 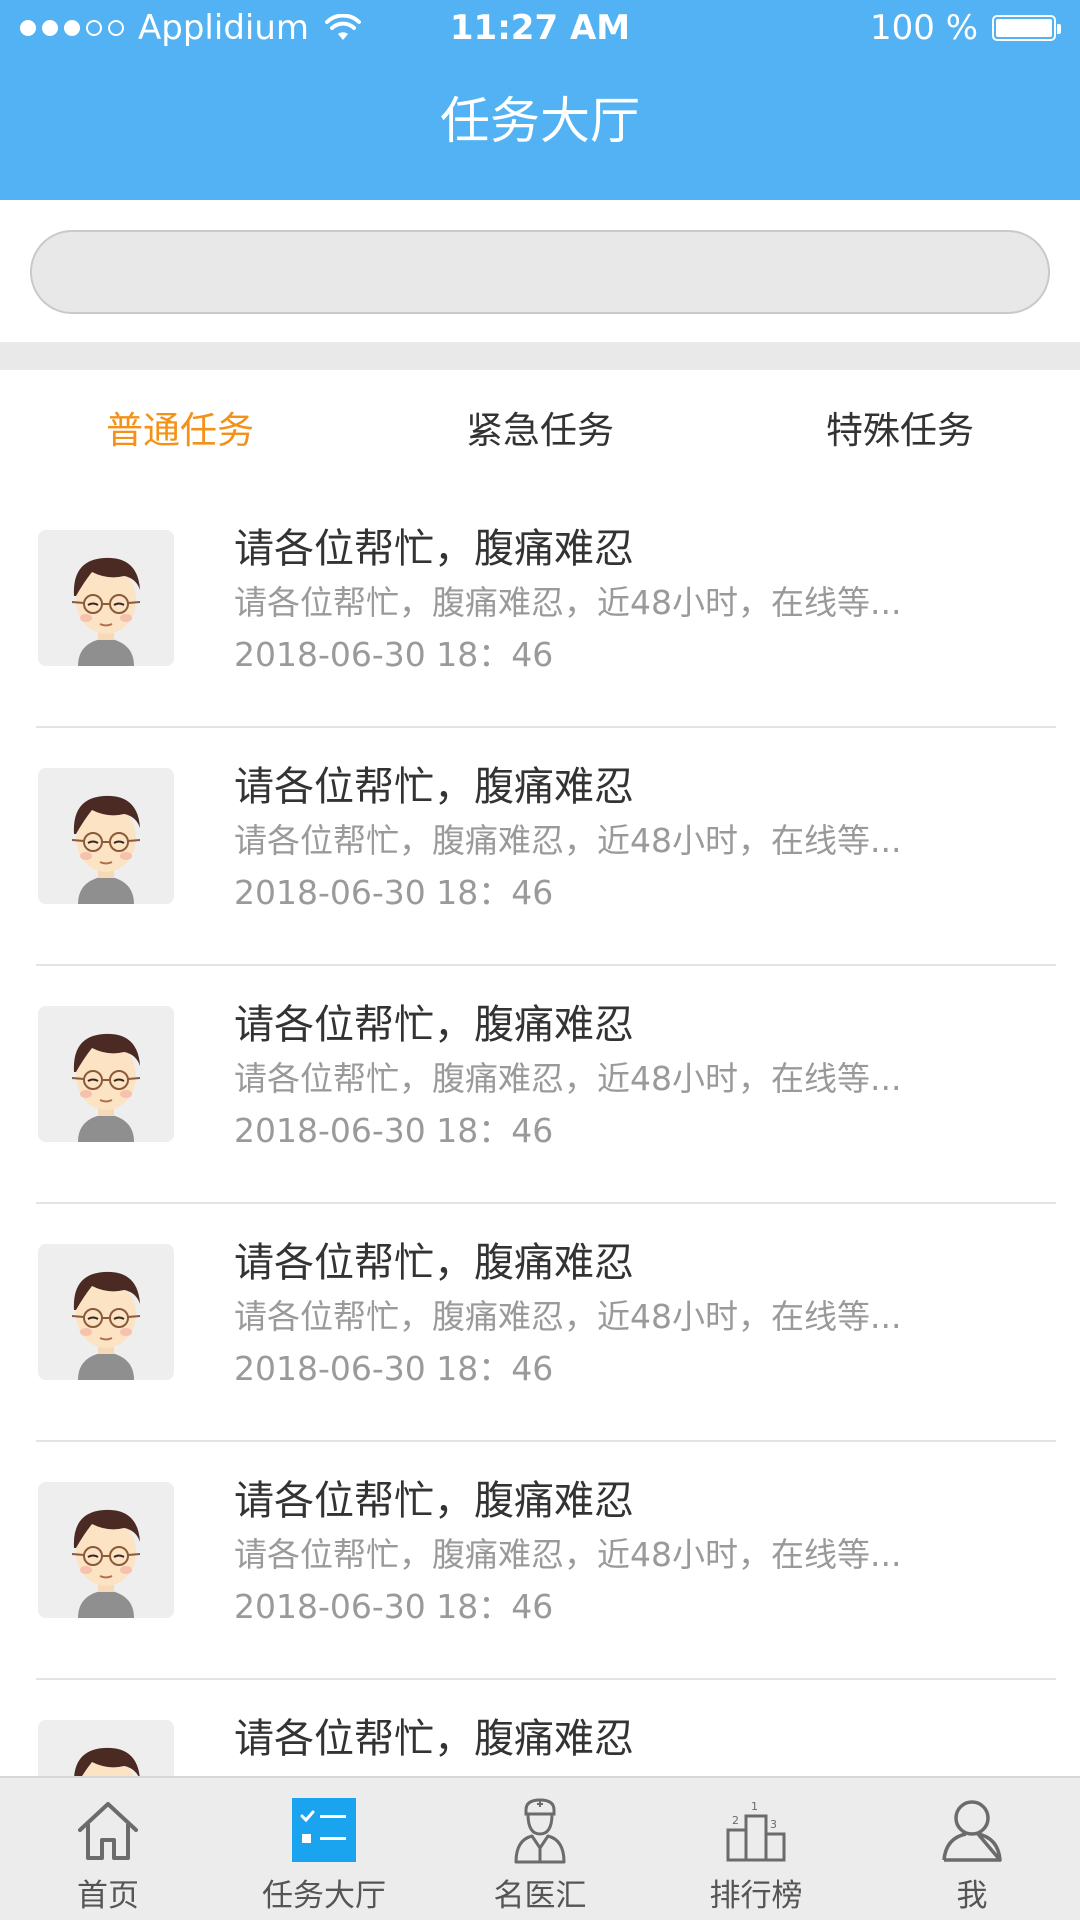 What do you see at coordinates (756, 1831) in the screenshot?
I see `ranking-podium-icon: 2 1 3` at bounding box center [756, 1831].